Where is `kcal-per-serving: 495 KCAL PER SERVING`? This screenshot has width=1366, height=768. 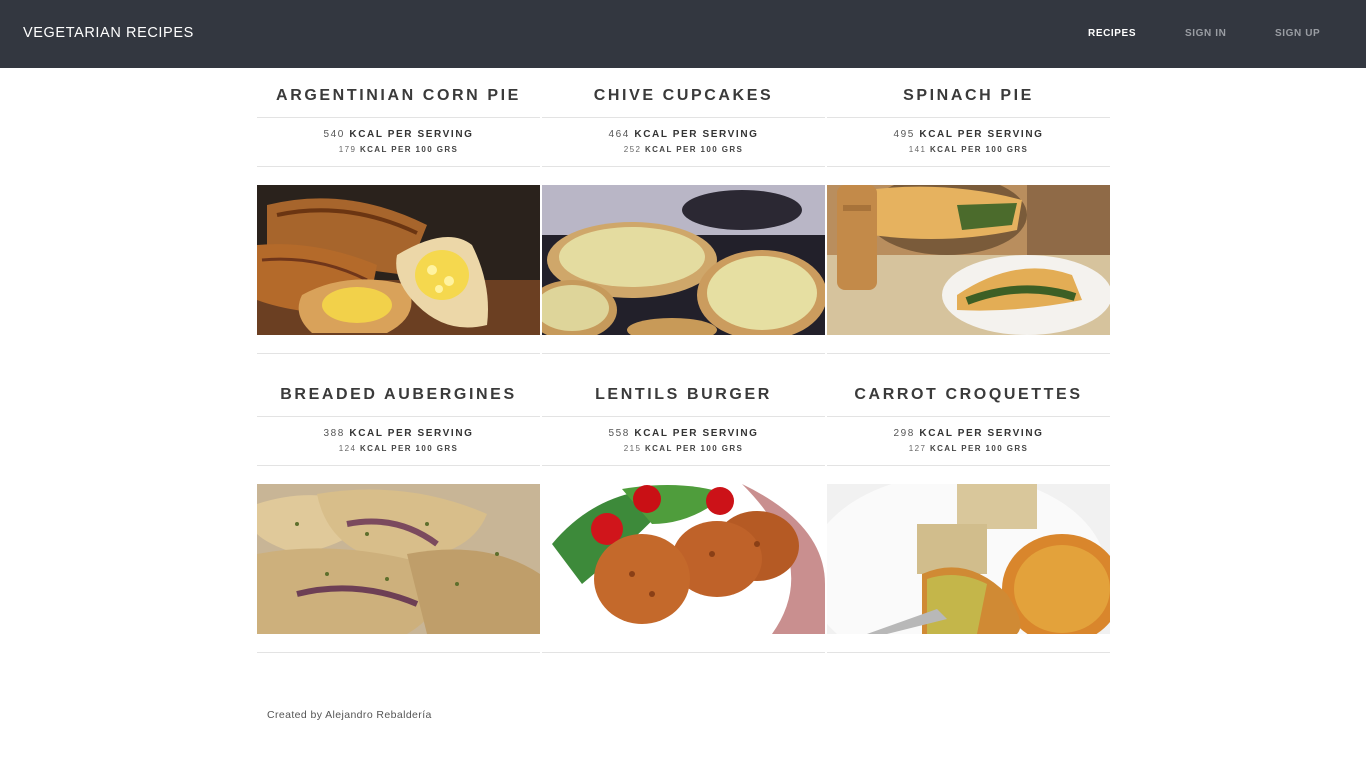 kcal-per-serving: 495 KCAL PER SERVING is located at coordinates (968, 134).